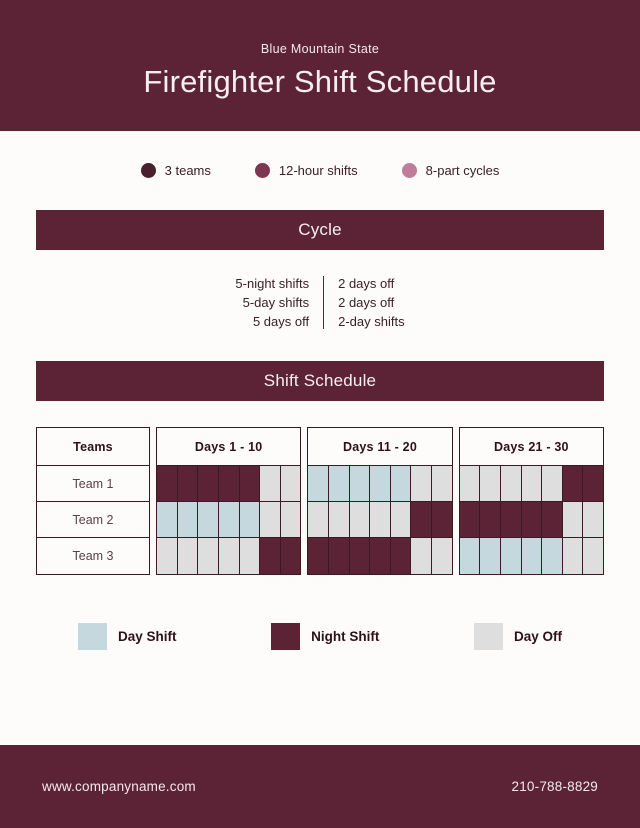 Image resolution: width=640 pixels, height=828 pixels. What do you see at coordinates (281, 321) in the screenshot?
I see `cycle-left-line: 5 days off` at bounding box center [281, 321].